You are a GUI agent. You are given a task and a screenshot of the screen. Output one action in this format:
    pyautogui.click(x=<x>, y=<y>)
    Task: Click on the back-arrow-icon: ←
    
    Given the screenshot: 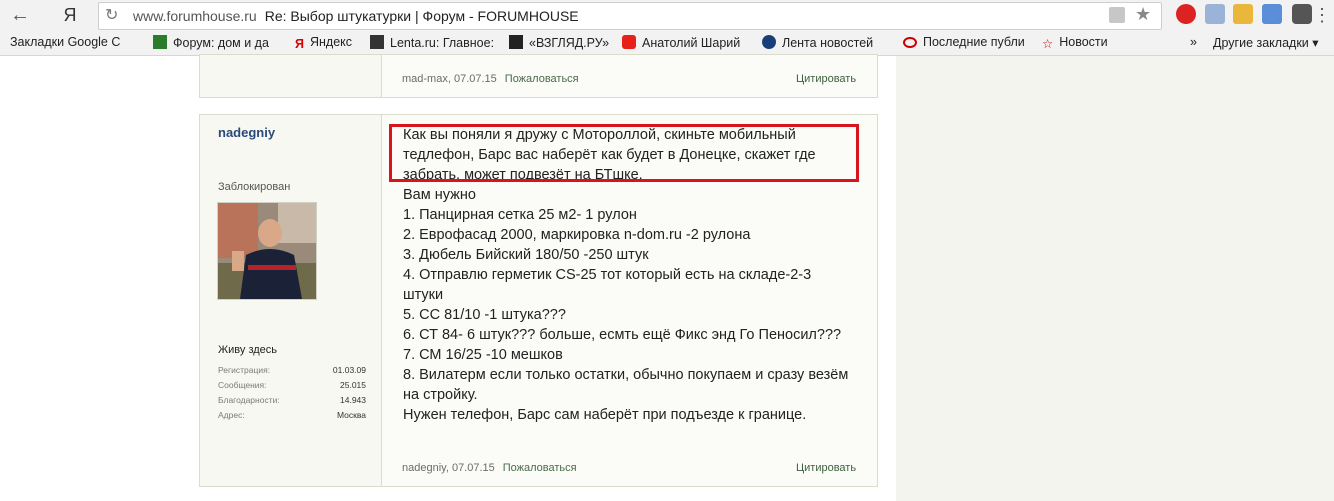 What is the action you would take?
    pyautogui.click(x=20, y=15)
    